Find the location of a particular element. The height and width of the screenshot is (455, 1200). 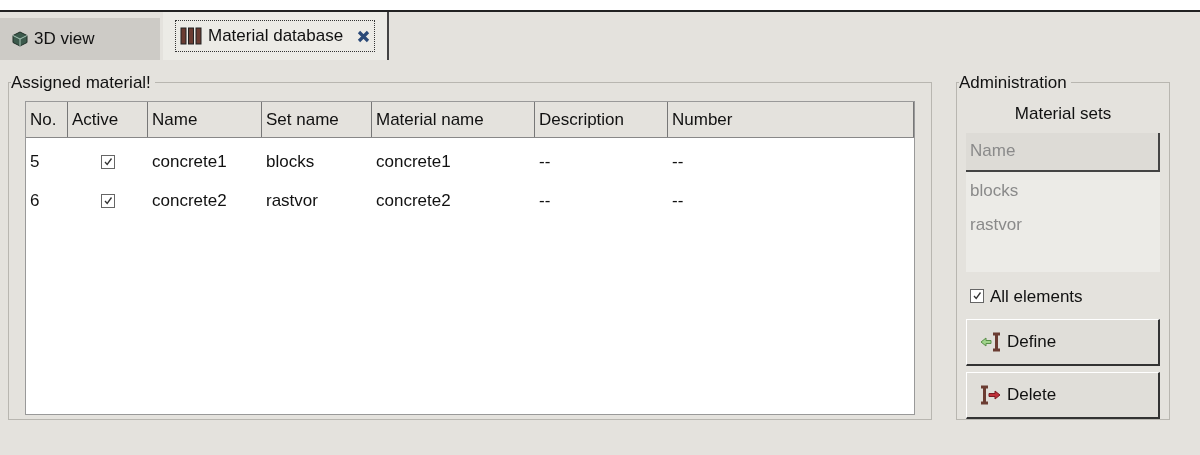

column-header: Set name is located at coordinates (317, 119).